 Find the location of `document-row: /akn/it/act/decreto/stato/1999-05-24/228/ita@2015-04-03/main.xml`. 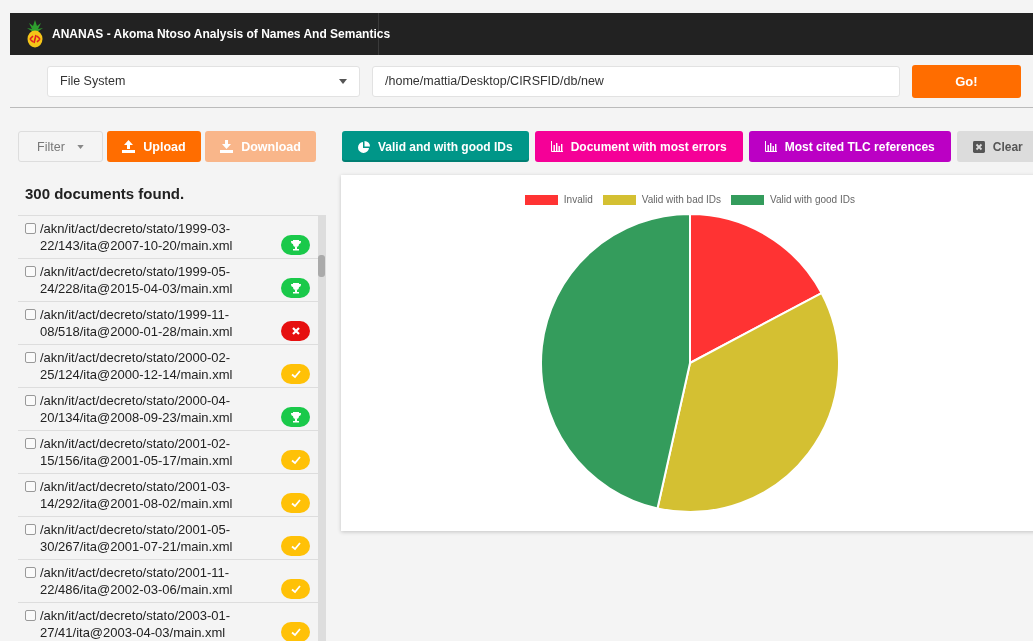

document-row: /akn/it/act/decreto/stato/1999-05-24/228/ita@2015-04-03/main.xml is located at coordinates (168, 280).